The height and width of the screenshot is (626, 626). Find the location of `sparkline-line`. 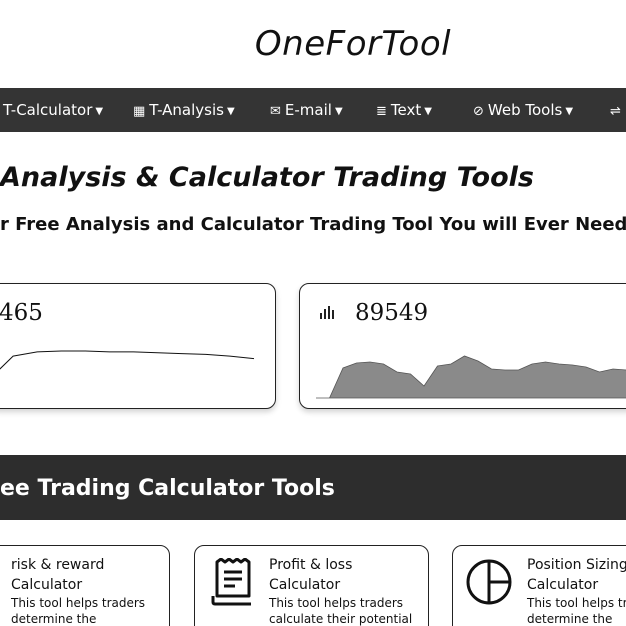

sparkline-line is located at coordinates (127, 360).